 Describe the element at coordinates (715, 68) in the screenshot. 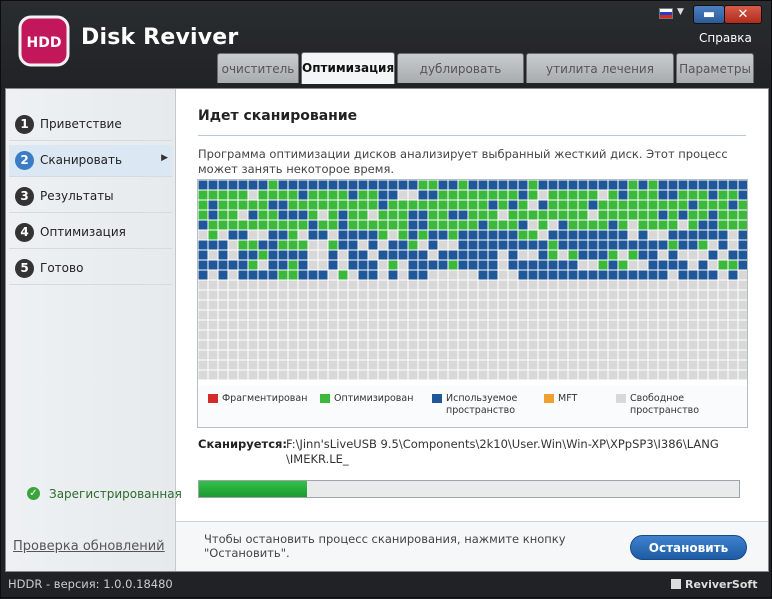

I see `tab-settings: Параметры` at that location.